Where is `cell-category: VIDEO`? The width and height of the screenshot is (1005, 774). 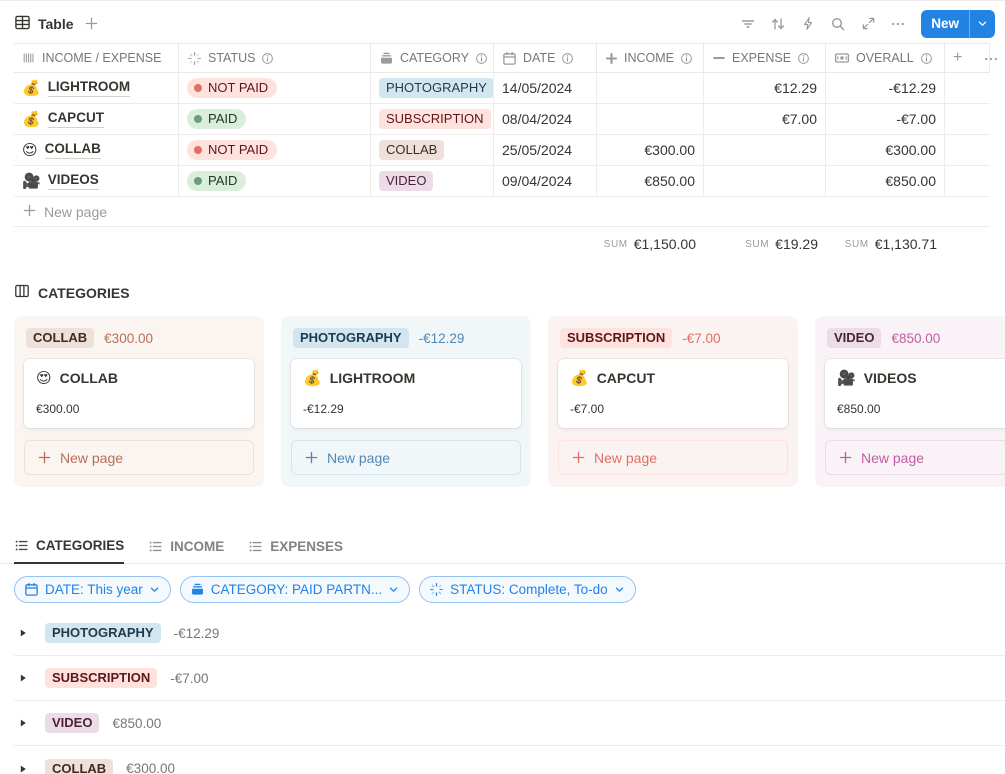 cell-category: VIDEO is located at coordinates (432, 181).